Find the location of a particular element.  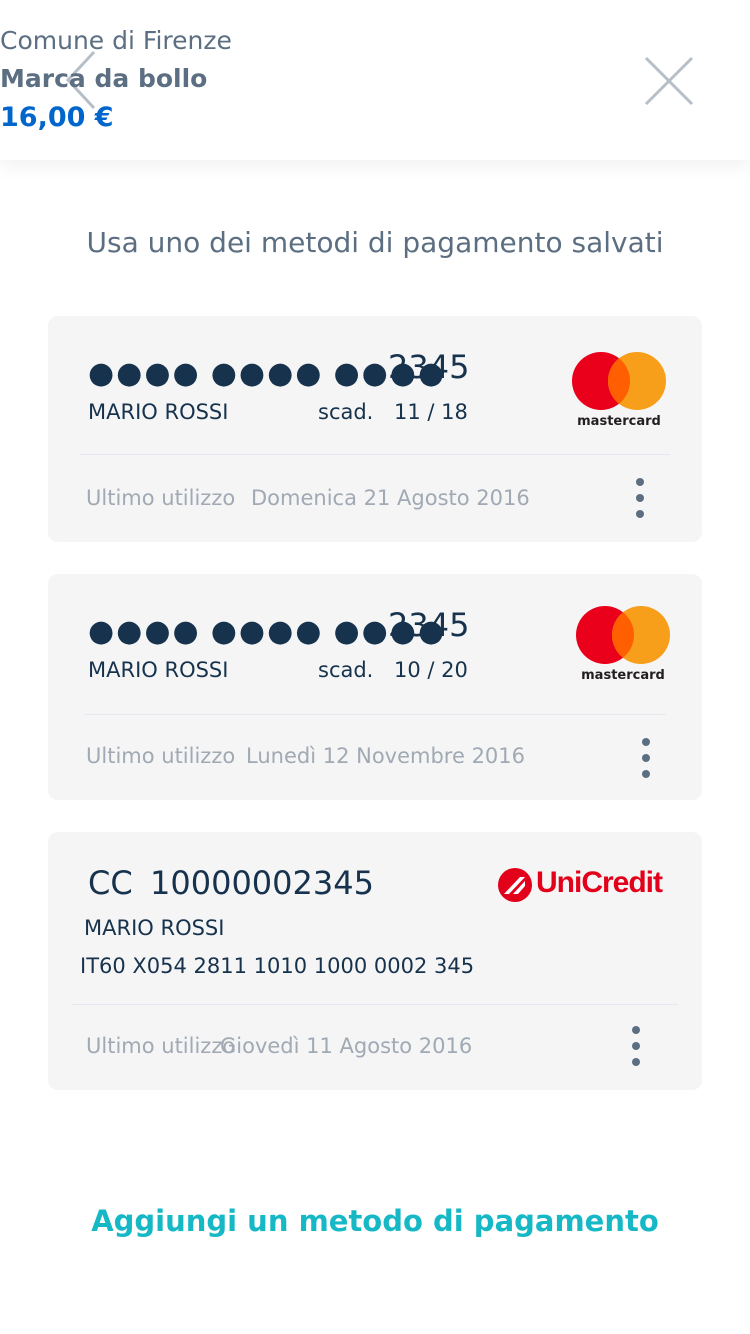

expiry-date: 10 / 20 is located at coordinates (431, 670).